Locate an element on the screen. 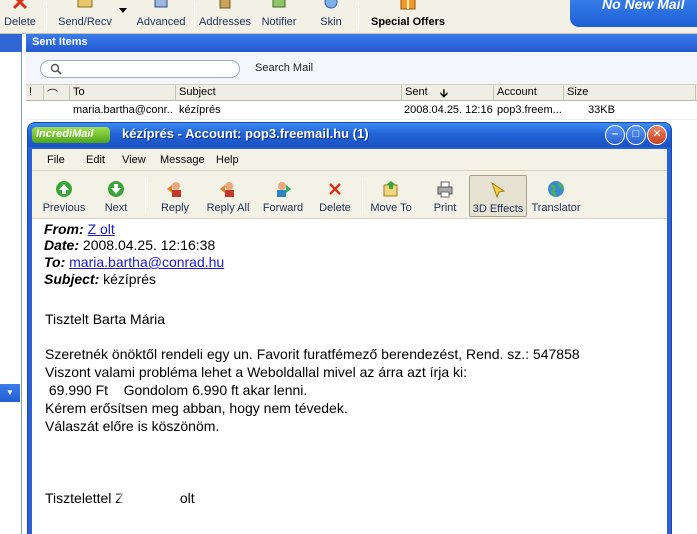 The width and height of the screenshot is (697, 534). previous-button: Previous is located at coordinates (64, 196).